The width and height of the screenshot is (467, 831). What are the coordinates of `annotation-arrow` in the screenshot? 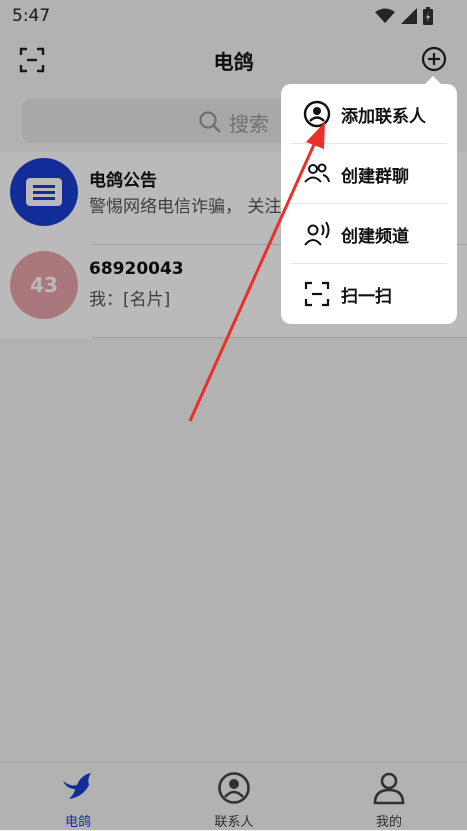 It's located at (256, 272).